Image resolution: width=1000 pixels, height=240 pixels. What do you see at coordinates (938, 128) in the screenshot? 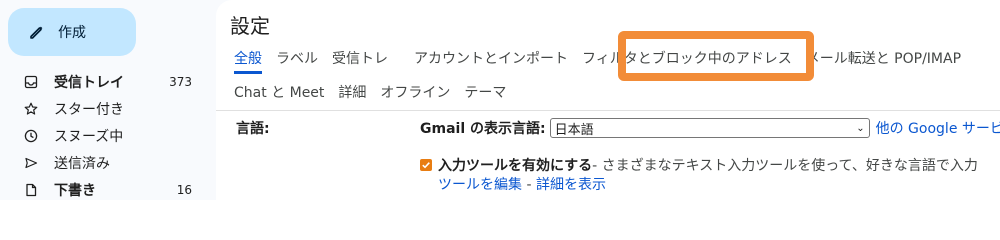
I see `other-services-language-link: 他の Google サービ` at bounding box center [938, 128].